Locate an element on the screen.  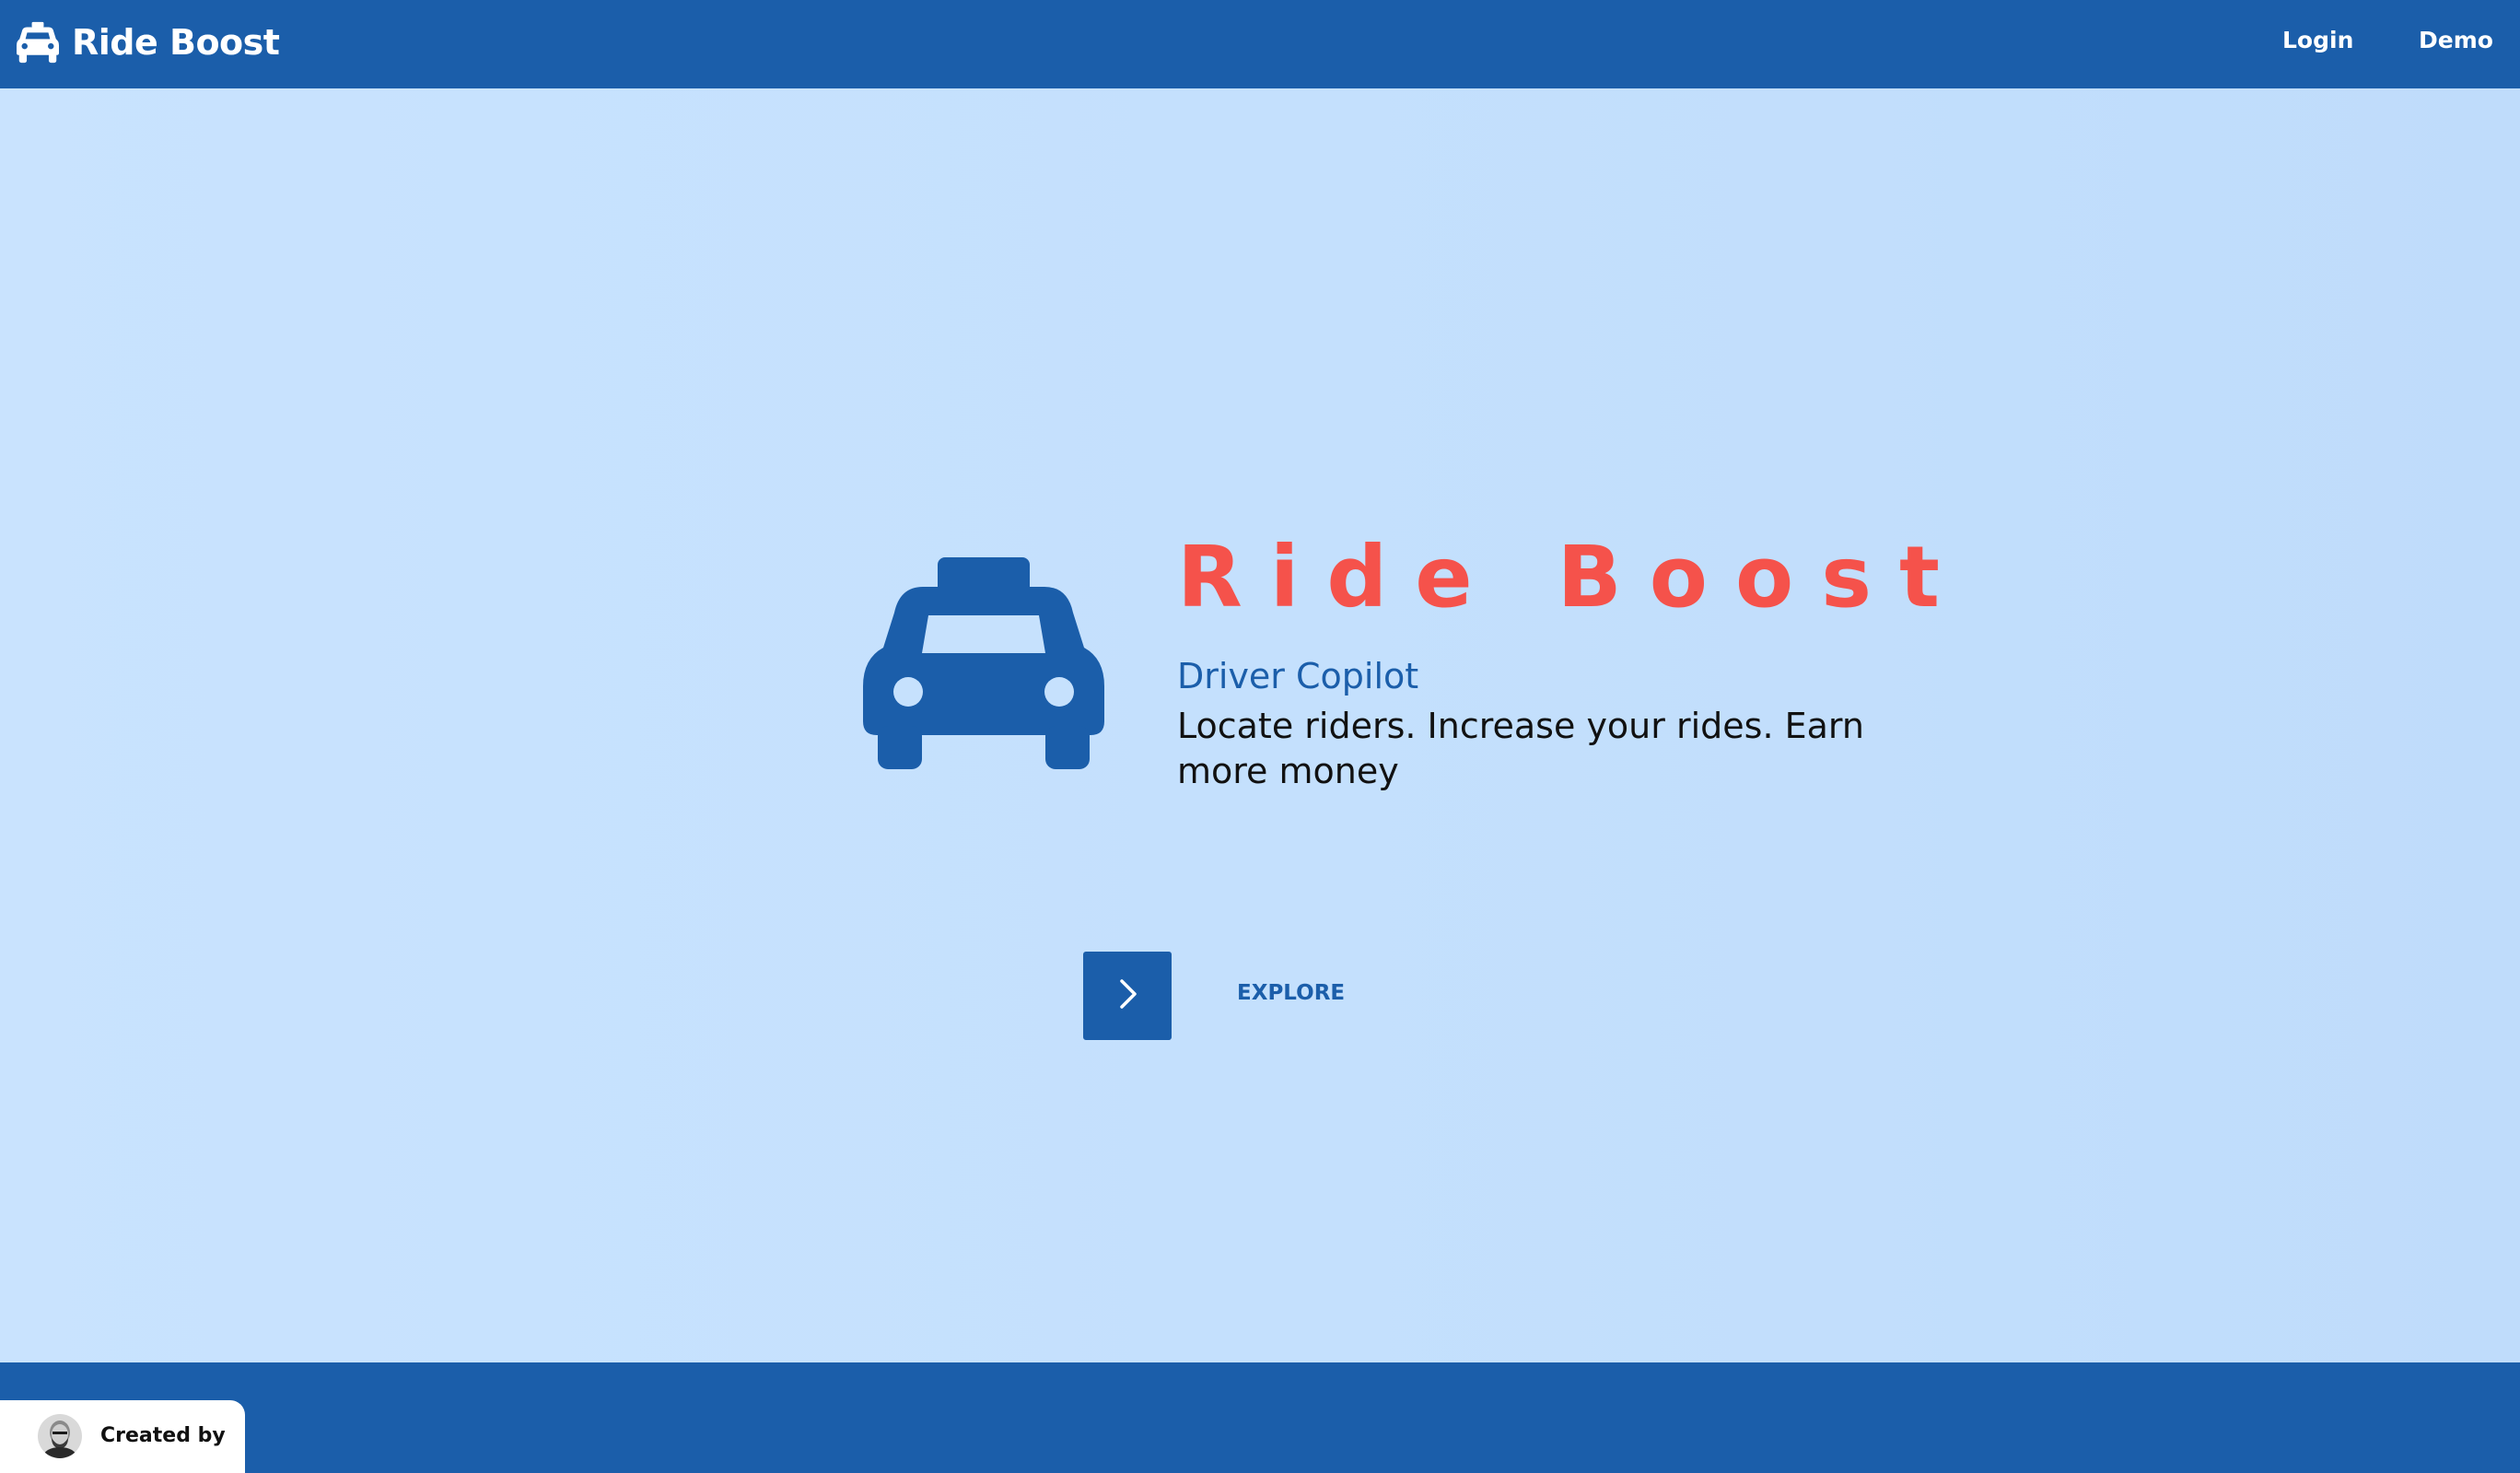
nav-login-link: Login is located at coordinates (2317, 40).